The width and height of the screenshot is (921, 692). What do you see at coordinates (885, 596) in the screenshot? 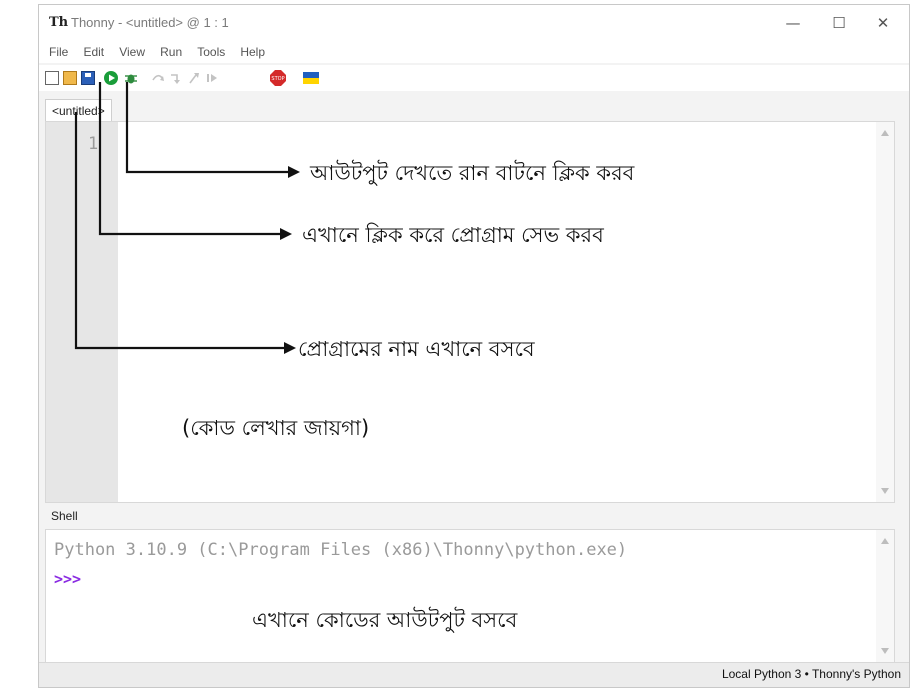
I see `shell-scrollbar` at bounding box center [885, 596].